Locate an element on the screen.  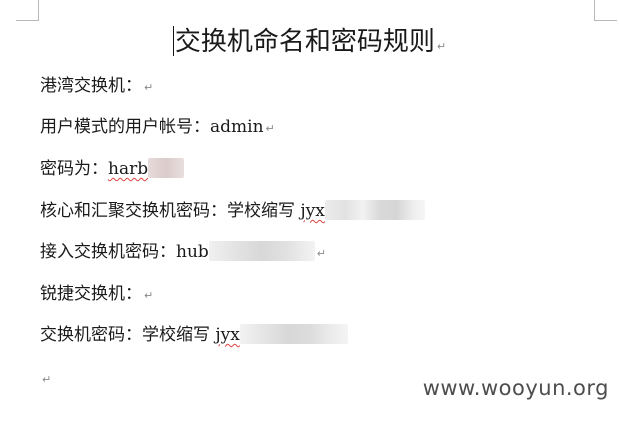
ruijie-password-value: jyx is located at coordinates (227, 335).